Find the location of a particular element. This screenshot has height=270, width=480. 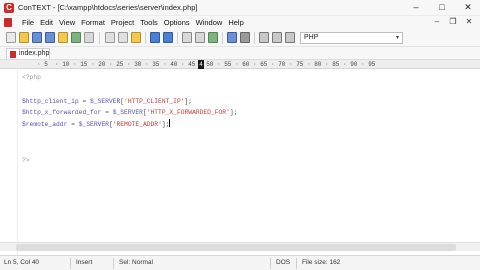

tab-index-php: index.php is located at coordinates (28, 53).